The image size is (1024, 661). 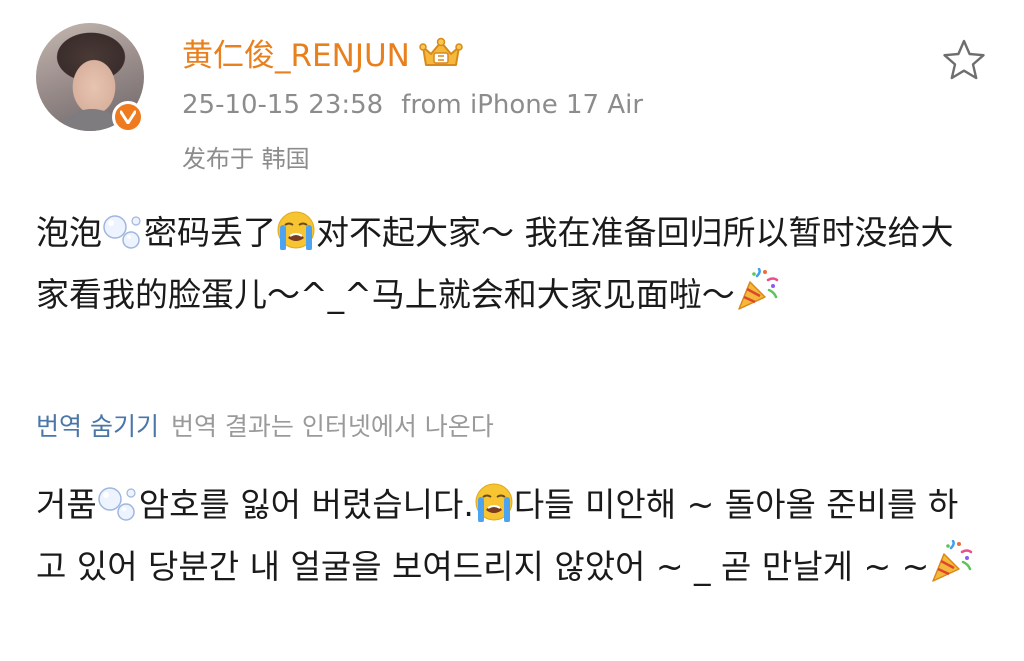 I want to click on translate-row: 번역 숨기기 번역 결과는 인터넷에서 나온다, so click(x=265, y=425).